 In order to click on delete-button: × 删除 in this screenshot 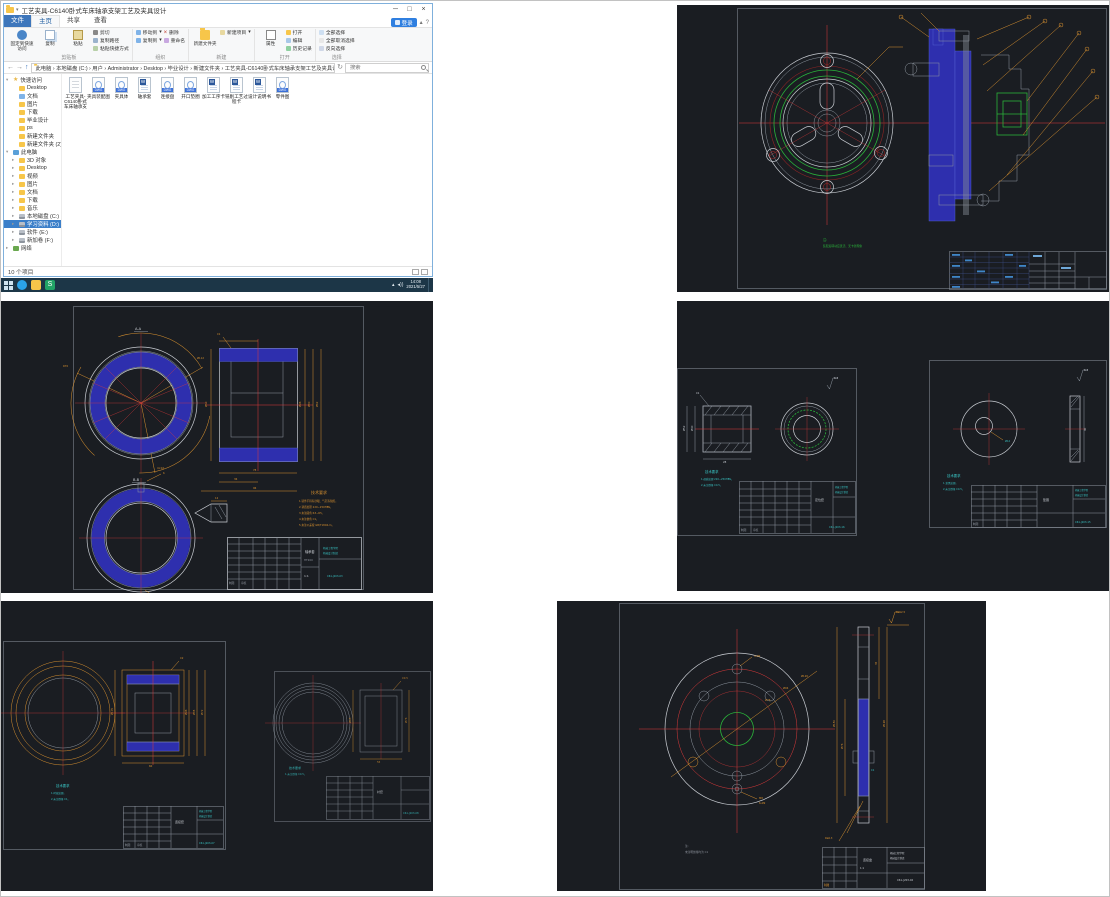, I will do `click(174, 33)`.